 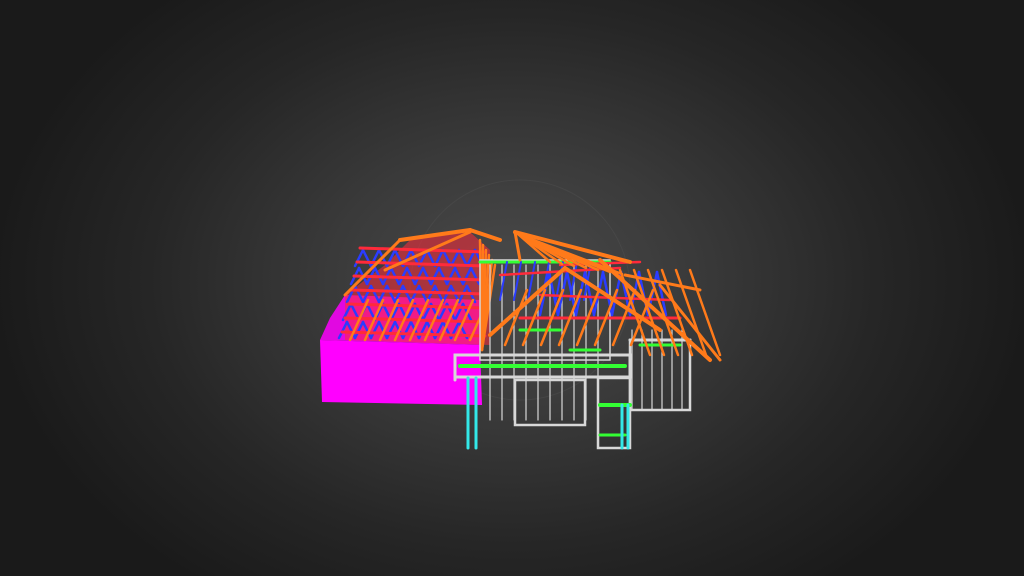 What do you see at coordinates (401, 372) in the screenshot?
I see `wall-front` at bounding box center [401, 372].